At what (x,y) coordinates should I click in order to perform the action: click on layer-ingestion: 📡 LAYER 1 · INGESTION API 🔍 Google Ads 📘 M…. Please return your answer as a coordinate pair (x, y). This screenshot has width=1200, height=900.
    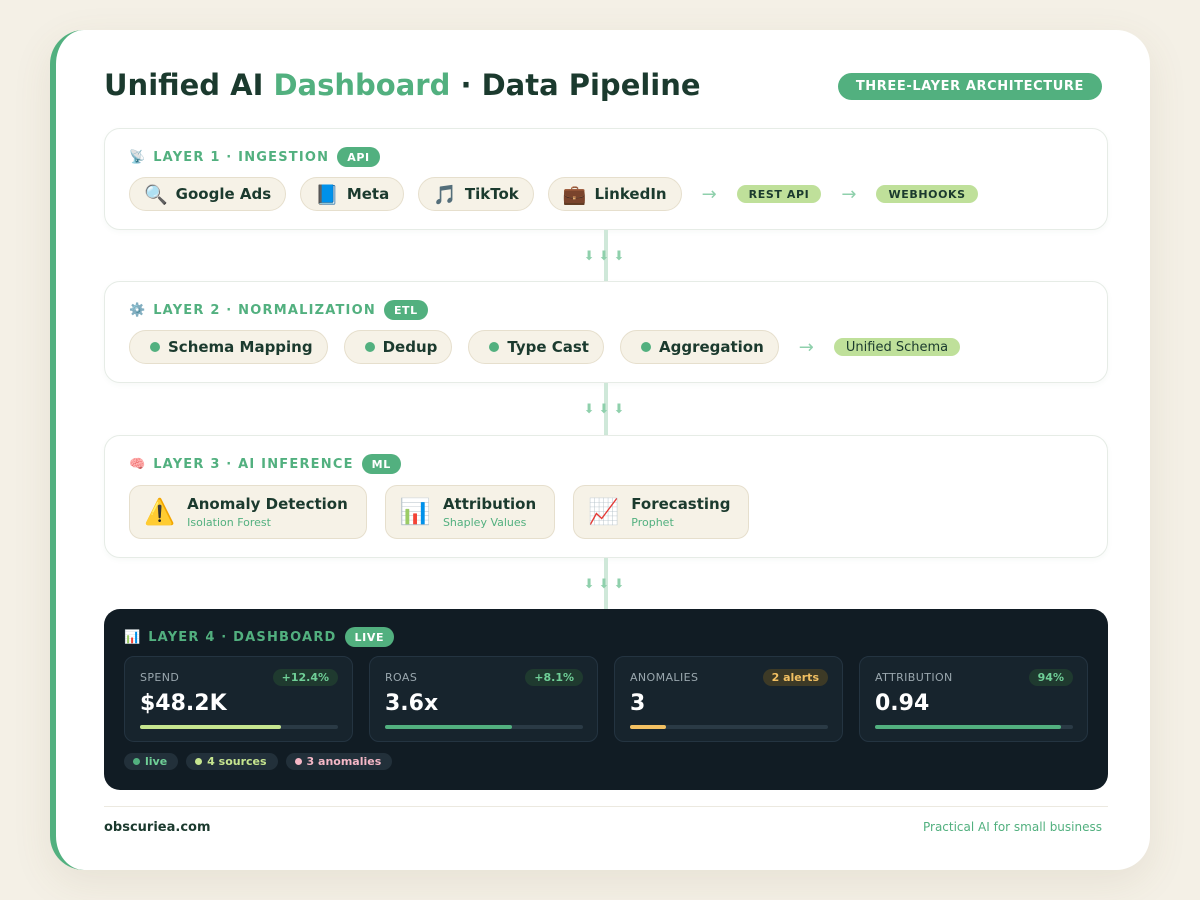
    Looking at the image, I should click on (606, 179).